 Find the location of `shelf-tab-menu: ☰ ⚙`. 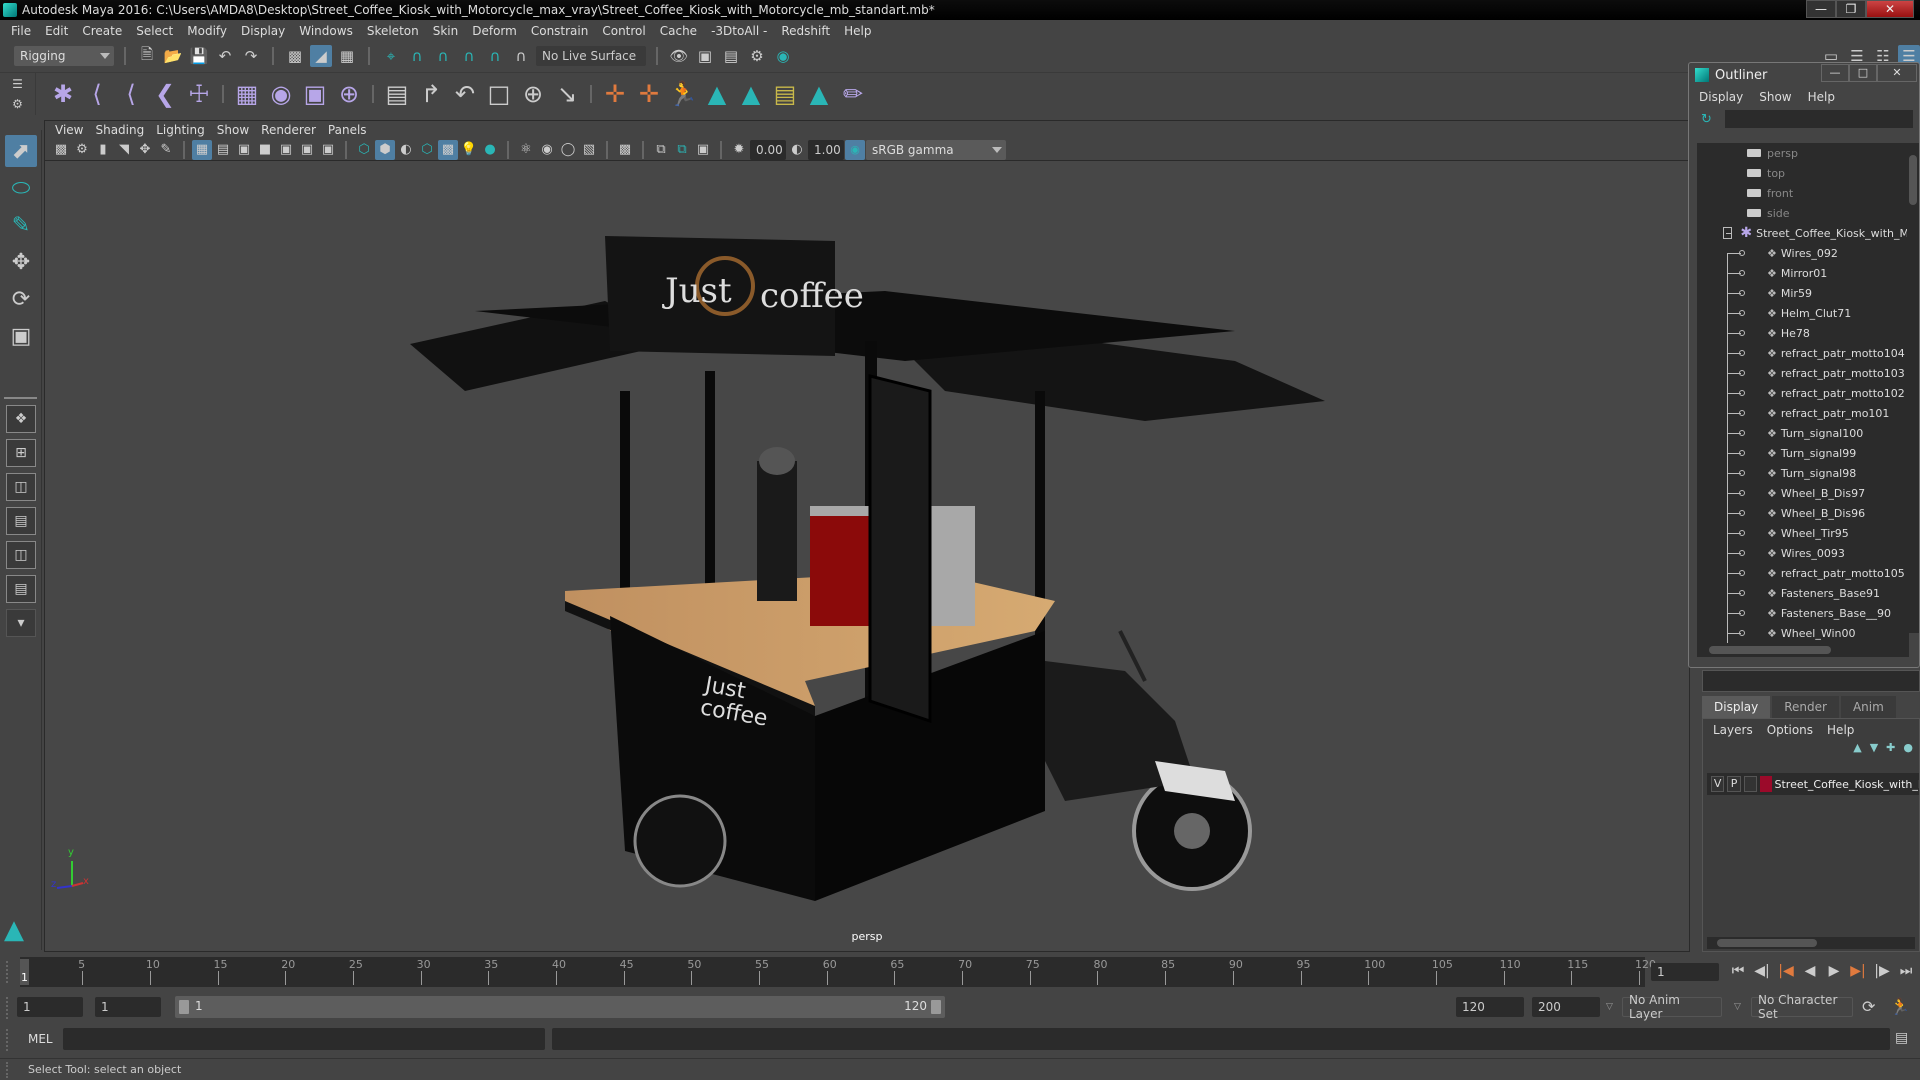

shelf-tab-menu: ☰ ⚙ is located at coordinates (18, 93).